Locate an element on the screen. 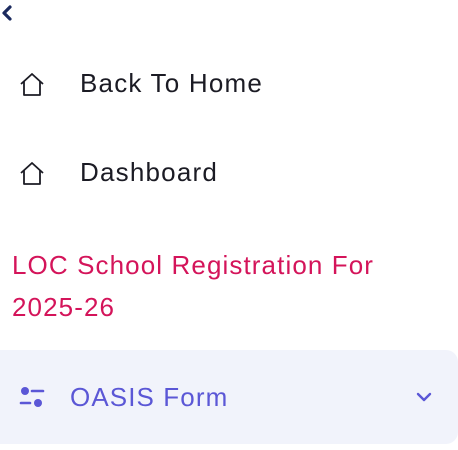 This screenshot has width=458, height=450. chevron-left-icon is located at coordinates (7, 13).